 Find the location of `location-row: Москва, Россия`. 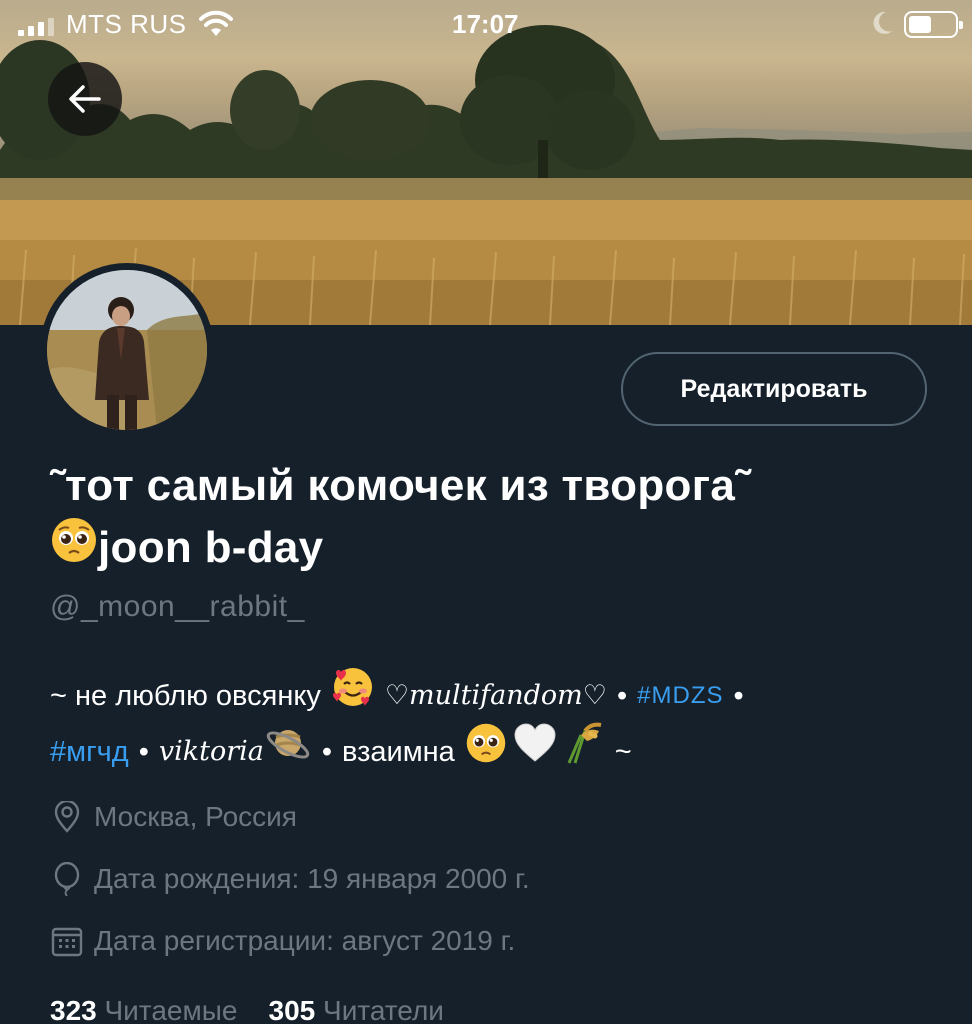

location-row: Москва, Россия is located at coordinates (173, 817).